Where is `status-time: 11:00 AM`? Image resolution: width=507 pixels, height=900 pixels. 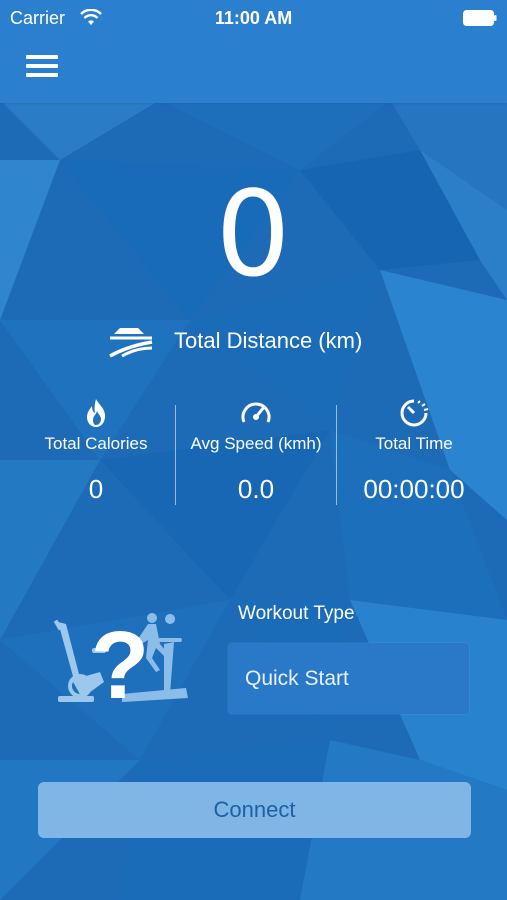 status-time: 11:00 AM is located at coordinates (253, 18).